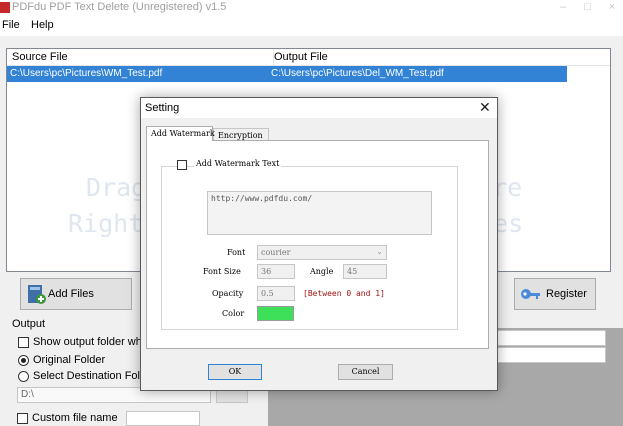  What do you see at coordinates (163, 418) in the screenshot?
I see `custom-name-field` at bounding box center [163, 418].